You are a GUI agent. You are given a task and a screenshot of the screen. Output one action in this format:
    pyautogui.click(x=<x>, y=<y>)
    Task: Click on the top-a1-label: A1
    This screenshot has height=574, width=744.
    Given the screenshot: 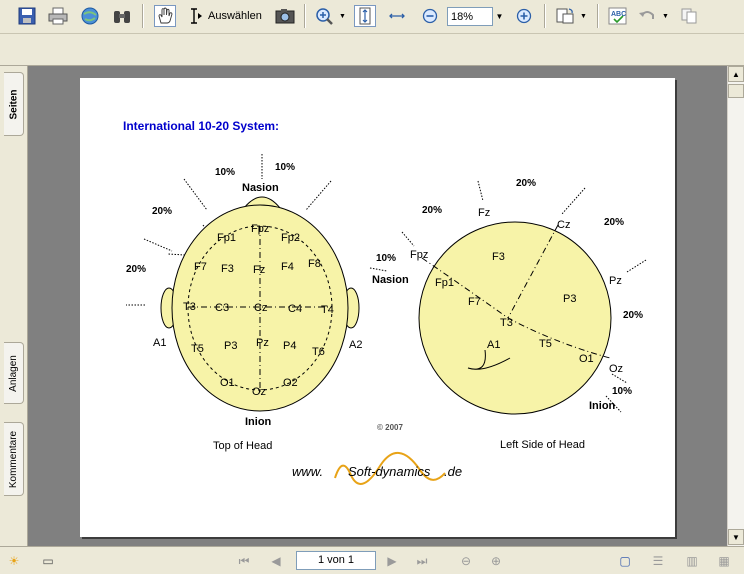 What is the action you would take?
    pyautogui.click(x=159, y=343)
    